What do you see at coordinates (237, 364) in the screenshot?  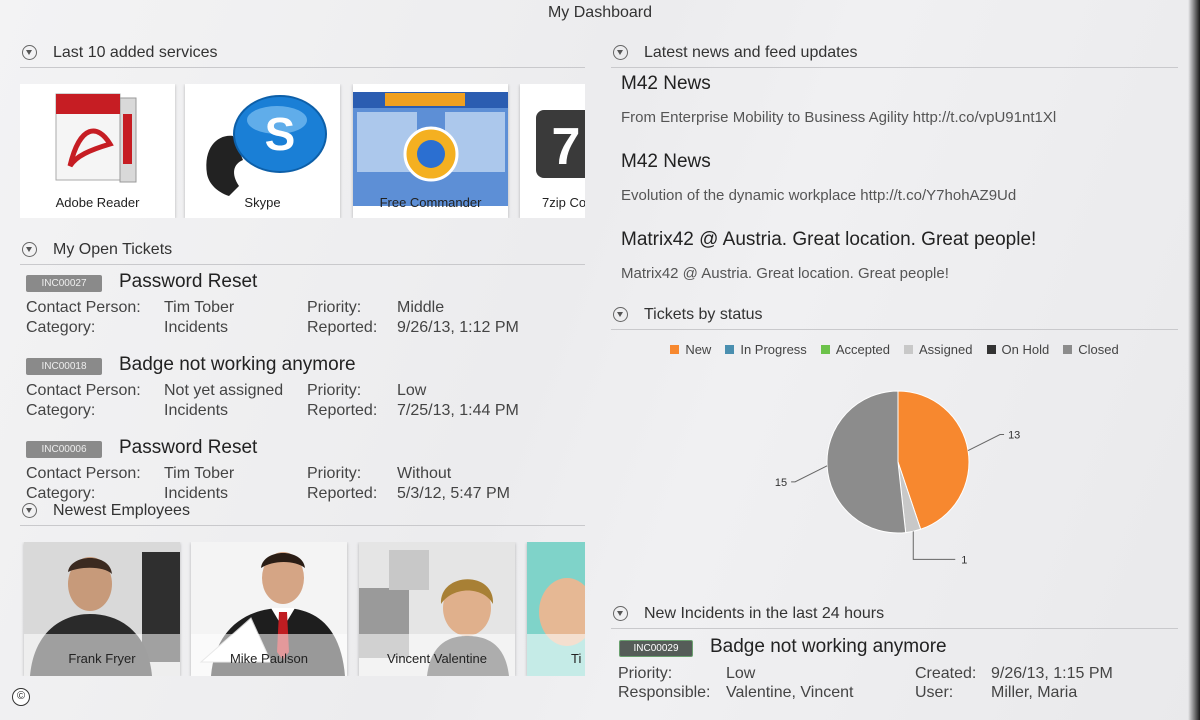 I see `ticket-title: Badge not working anymore` at bounding box center [237, 364].